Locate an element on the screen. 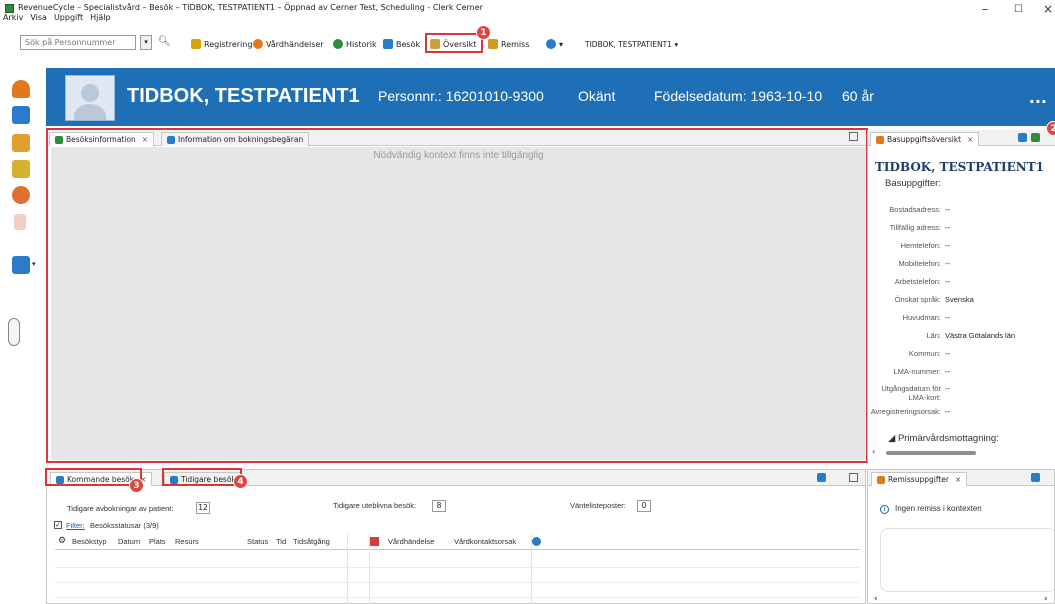 The image size is (1055, 604). col-tidsatgang: Tidsåtgång is located at coordinates (311, 541).